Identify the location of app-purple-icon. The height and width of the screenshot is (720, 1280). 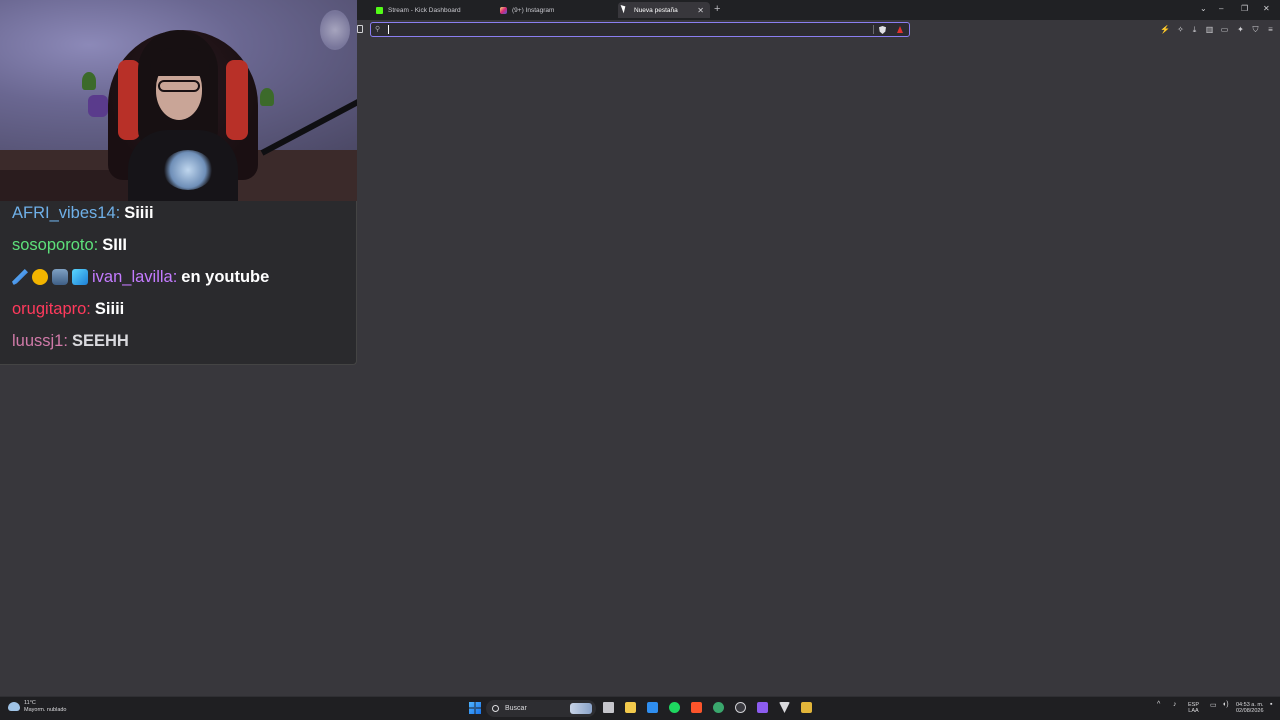
(762, 707).